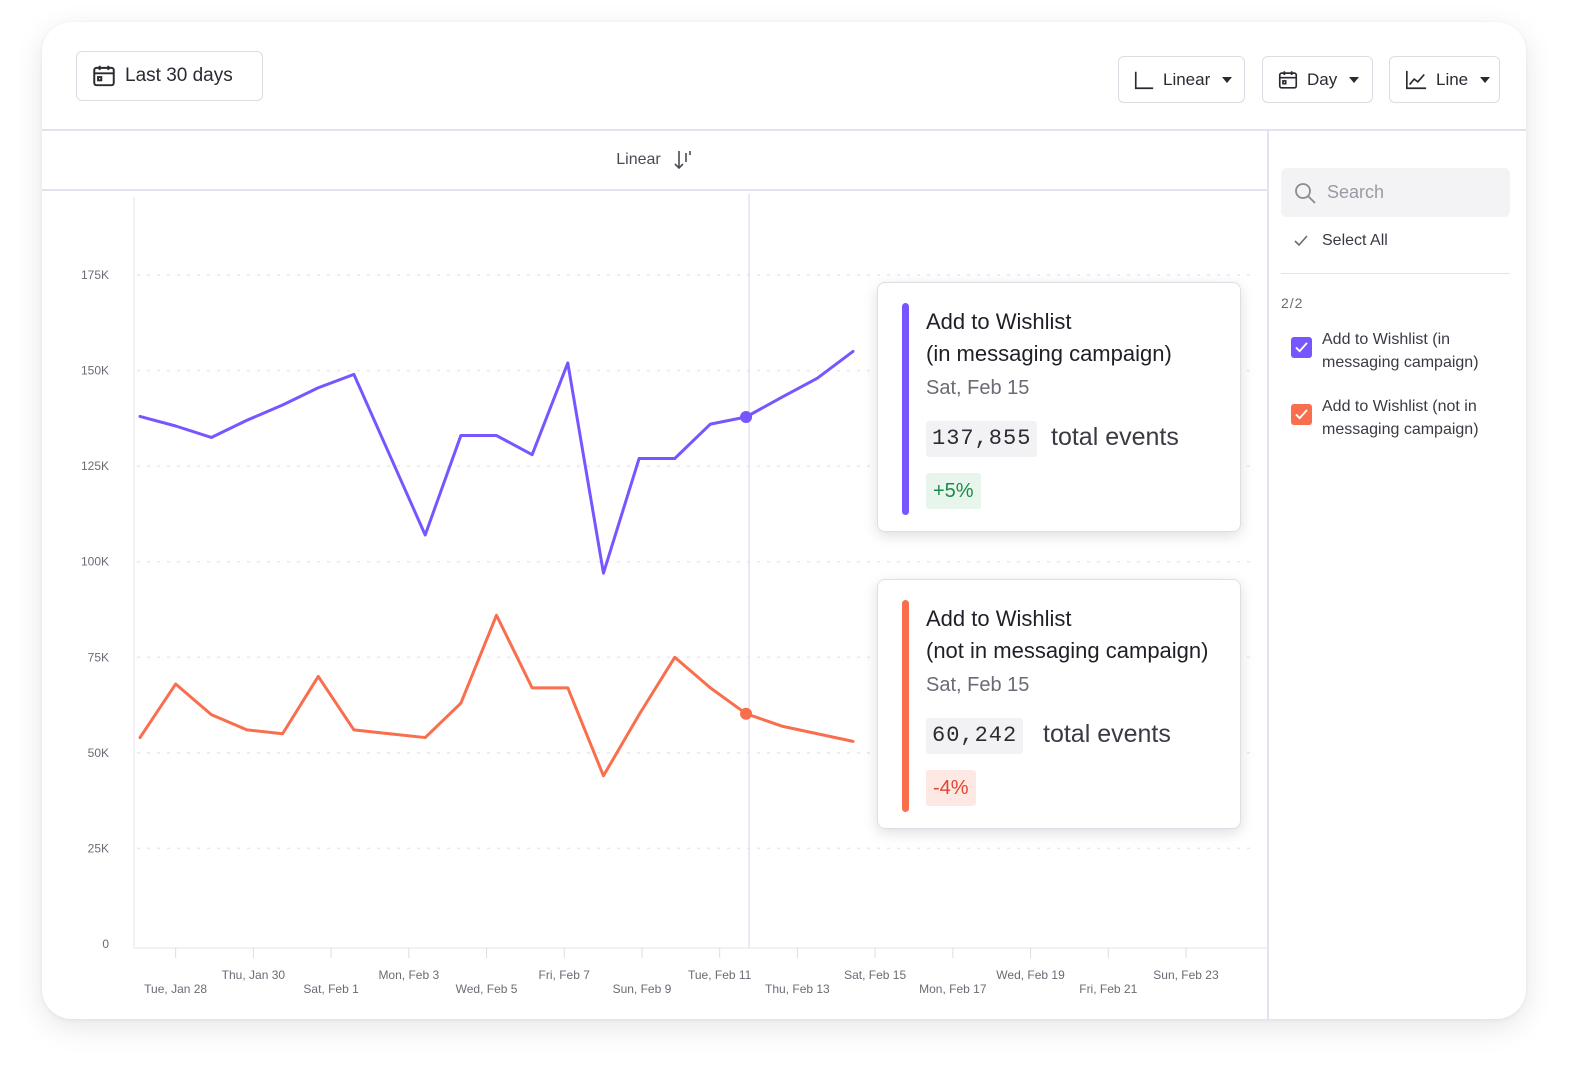 Image resolution: width=1572 pixels, height=1083 pixels. Describe the element at coordinates (797, 989) in the screenshot. I see `x-tick-label: Thu, Feb 13` at that location.